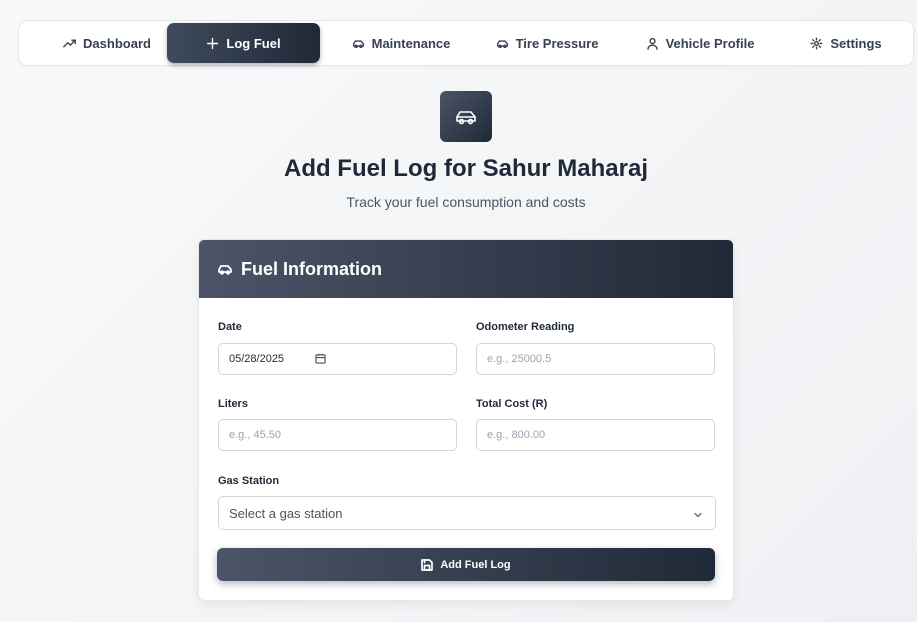  What do you see at coordinates (652, 43) in the screenshot?
I see `user-icon` at bounding box center [652, 43].